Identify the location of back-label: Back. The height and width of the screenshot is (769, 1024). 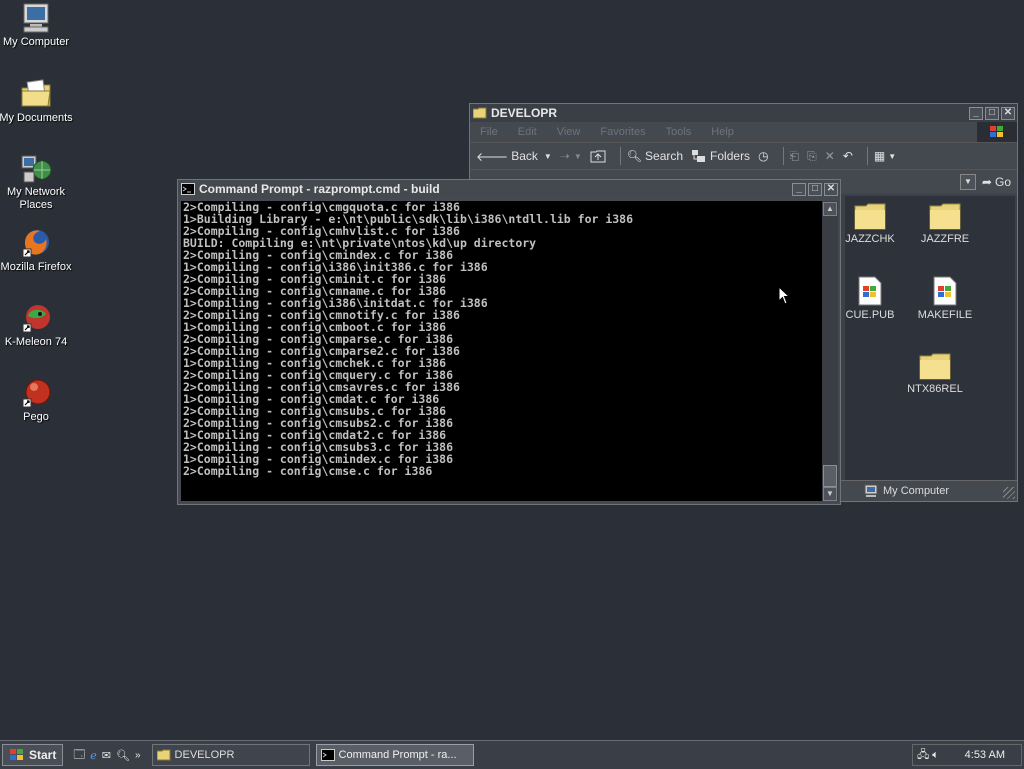
(524, 156).